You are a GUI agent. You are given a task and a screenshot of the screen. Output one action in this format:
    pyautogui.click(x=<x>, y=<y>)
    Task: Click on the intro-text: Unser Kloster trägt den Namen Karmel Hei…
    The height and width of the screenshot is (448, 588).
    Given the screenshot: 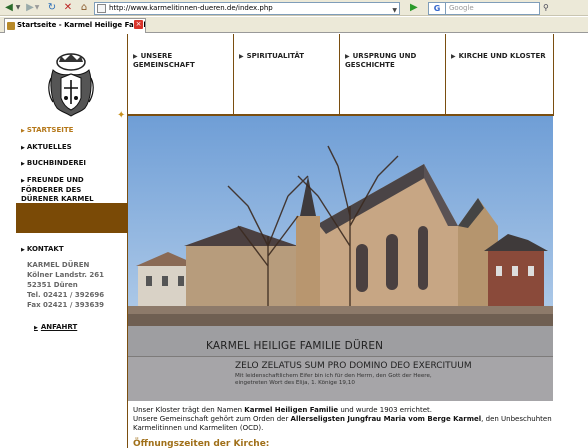 What is the action you would take?
    pyautogui.click(x=343, y=419)
    